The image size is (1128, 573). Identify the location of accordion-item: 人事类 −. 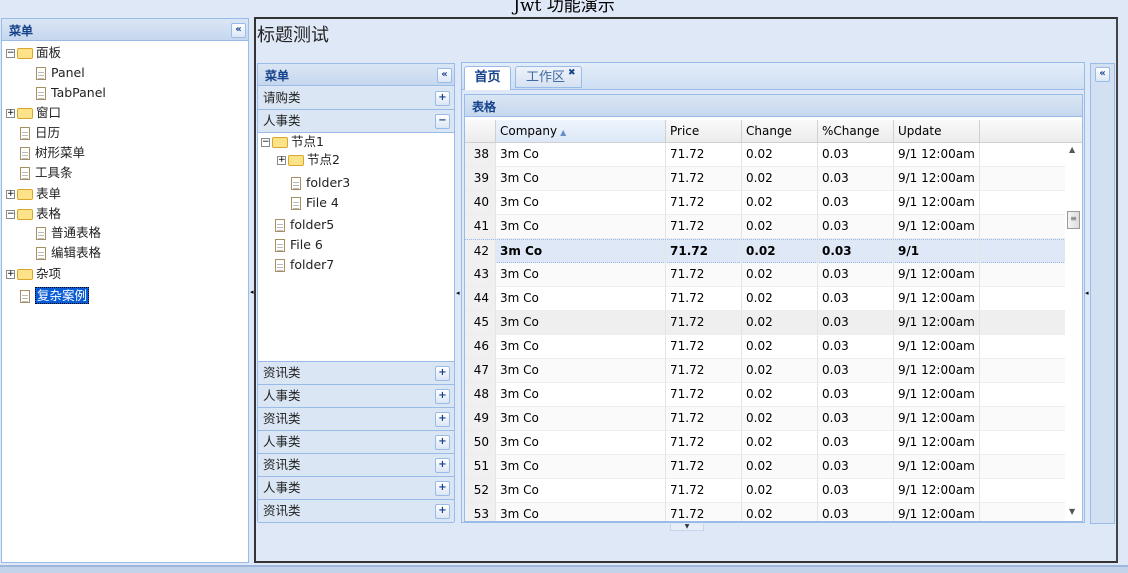
(356, 121).